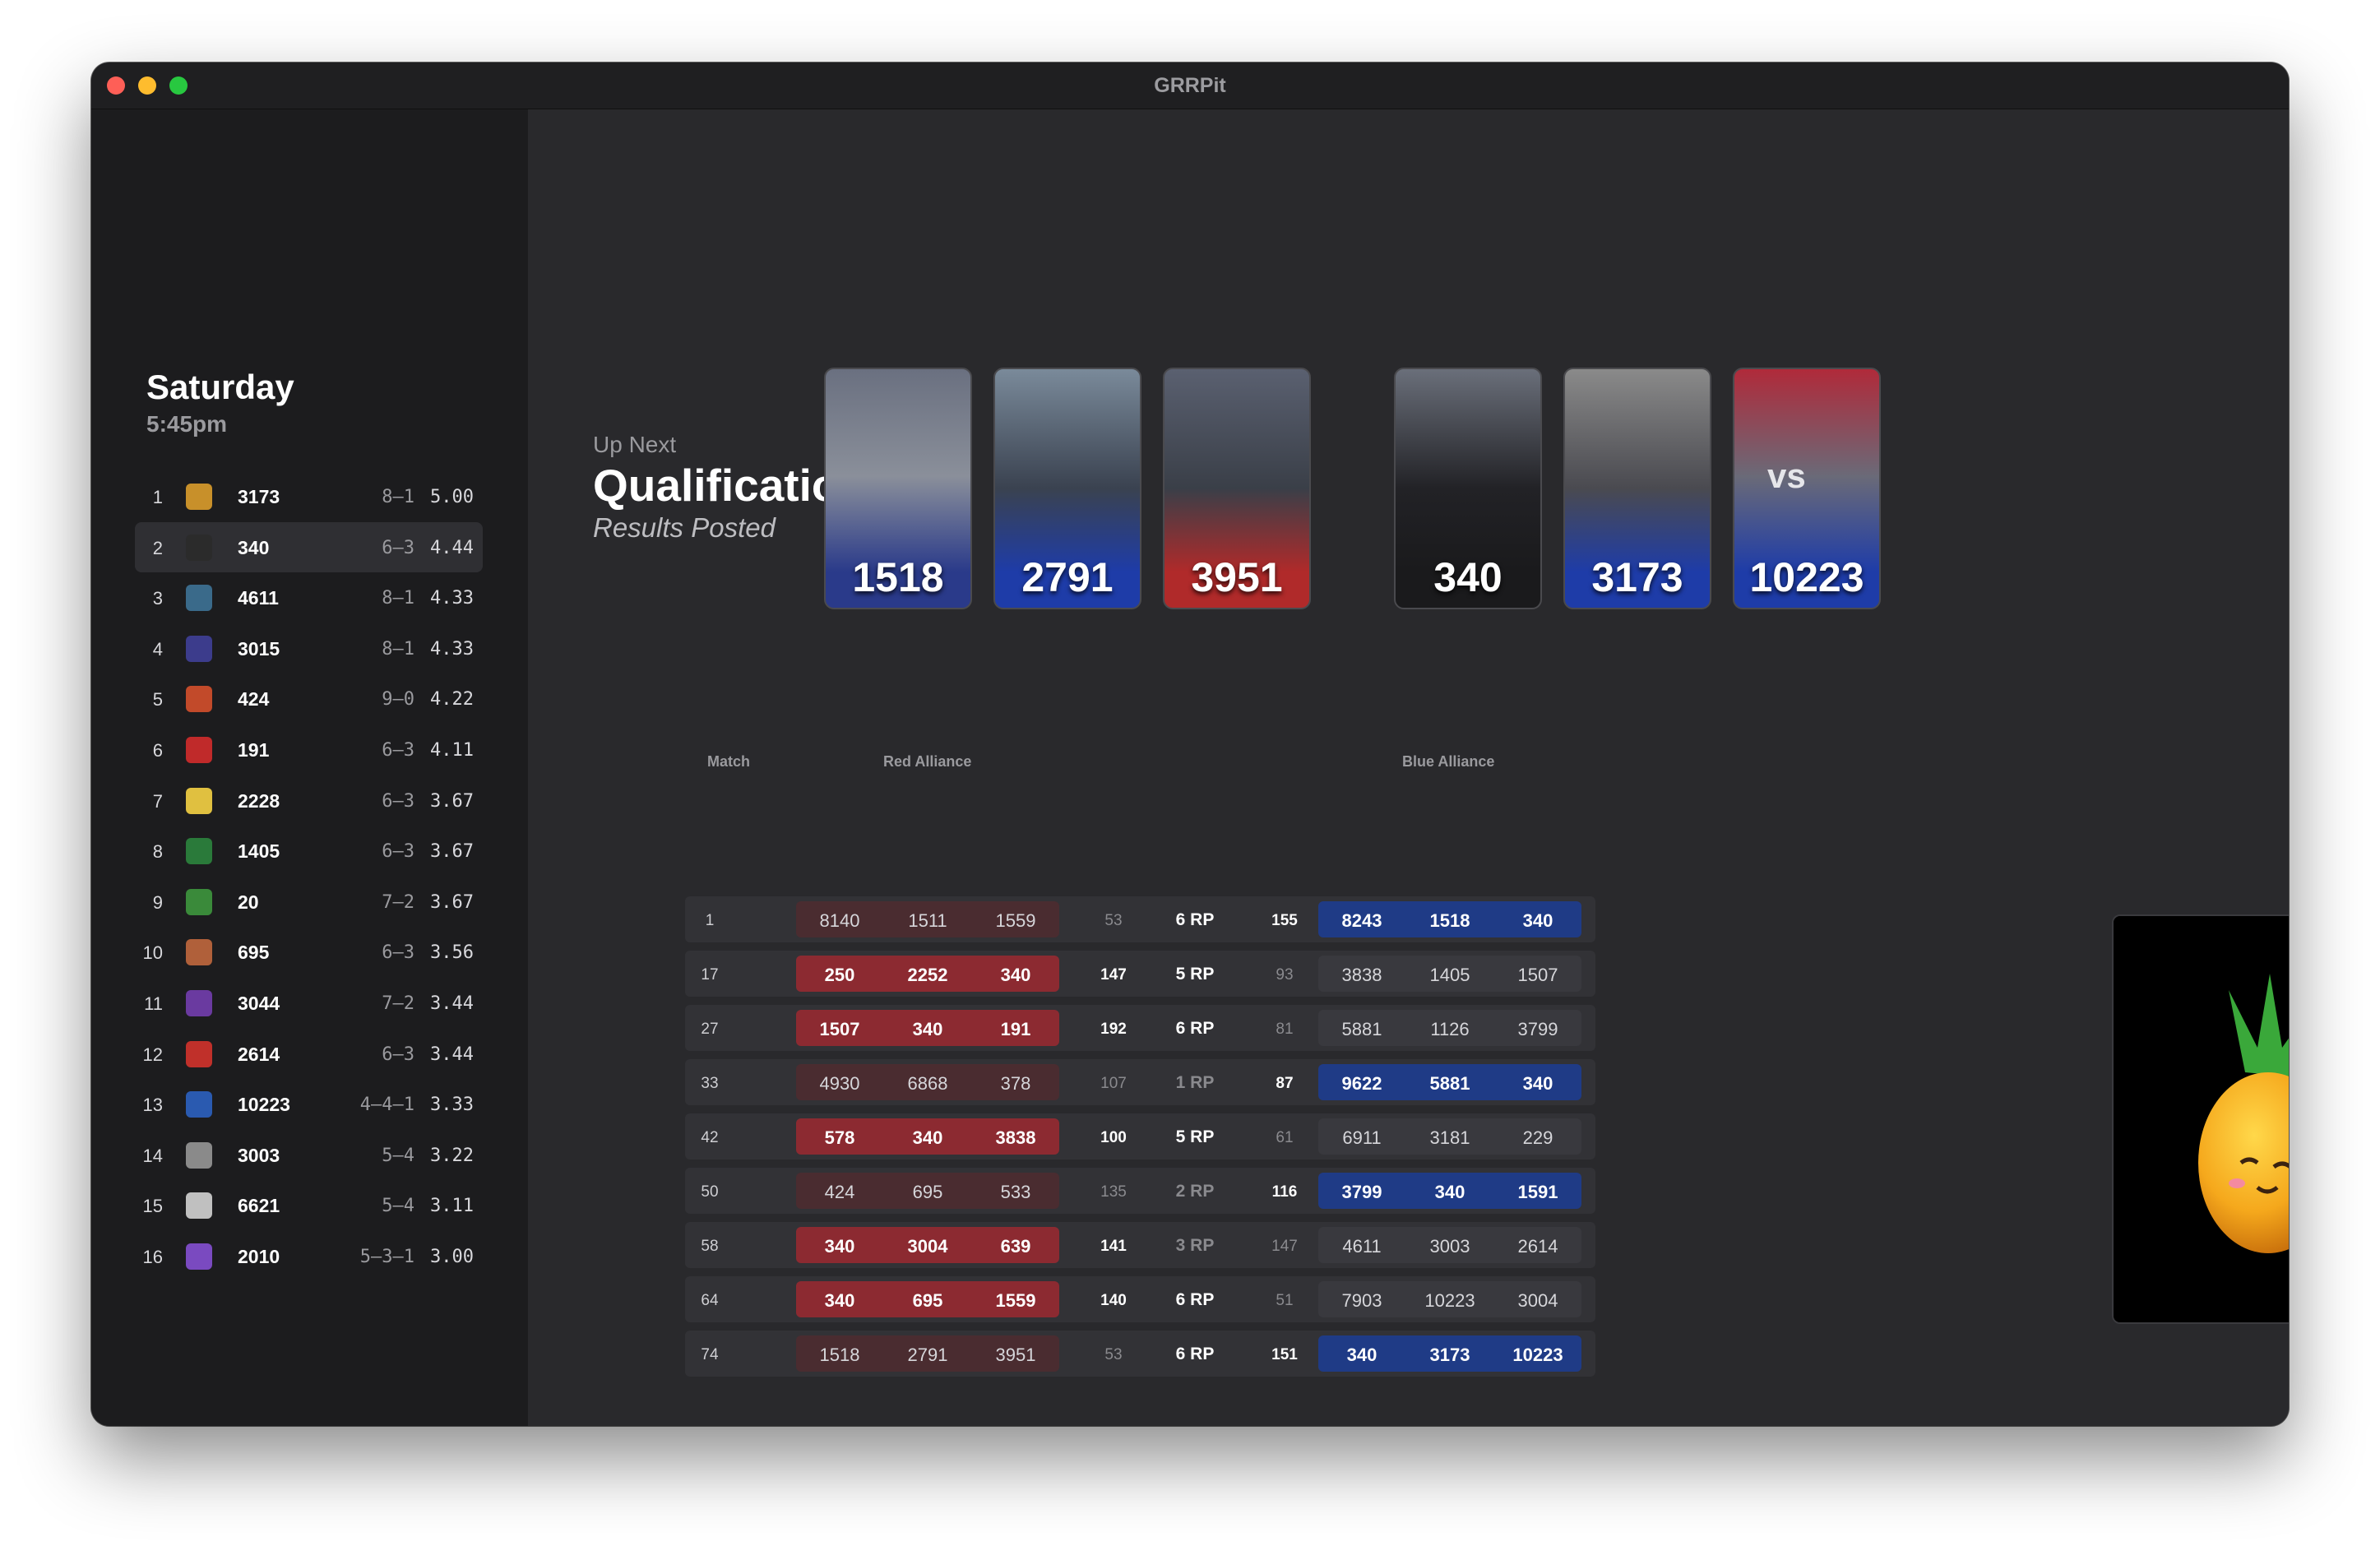  I want to click on blue-alliance-cell: 9622 5881 340, so click(1449, 1082).